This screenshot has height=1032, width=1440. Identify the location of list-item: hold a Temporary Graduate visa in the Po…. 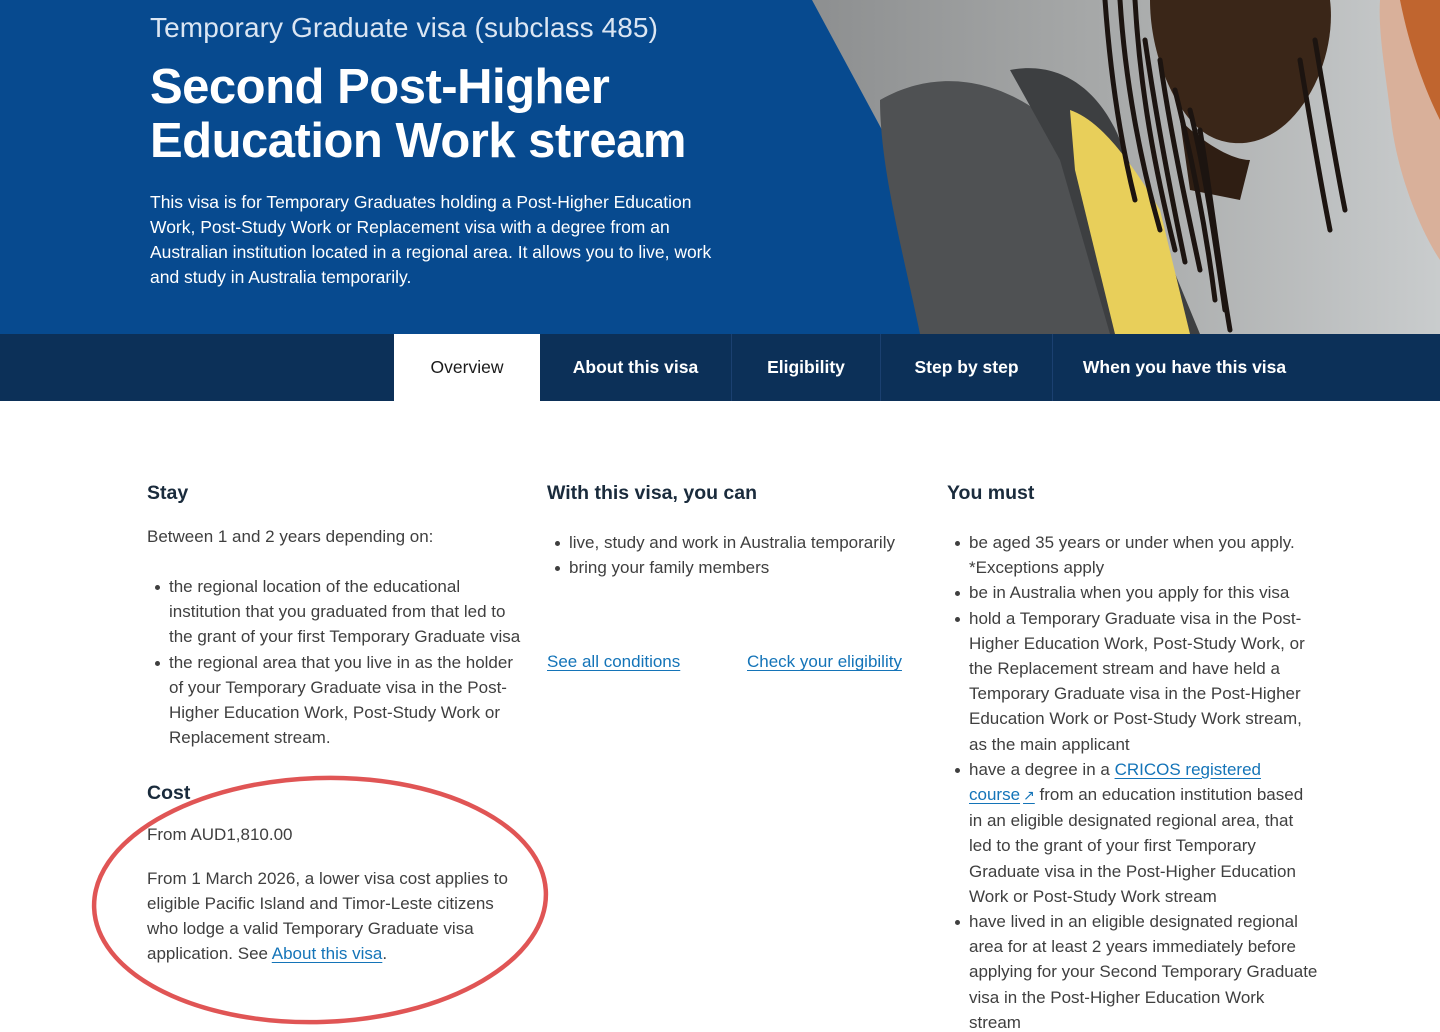
(1133, 681).